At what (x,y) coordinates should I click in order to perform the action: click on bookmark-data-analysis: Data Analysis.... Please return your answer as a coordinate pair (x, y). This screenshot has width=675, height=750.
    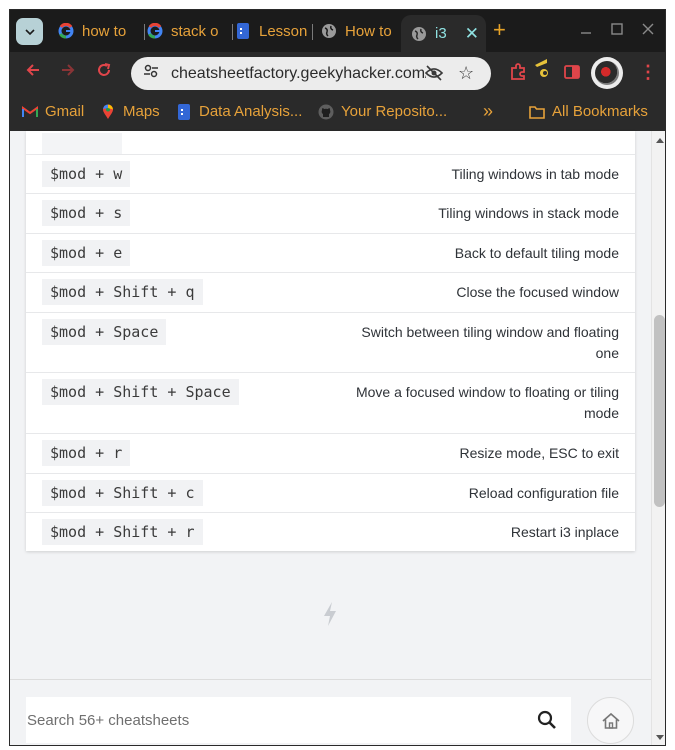
    Looking at the image, I should click on (239, 111).